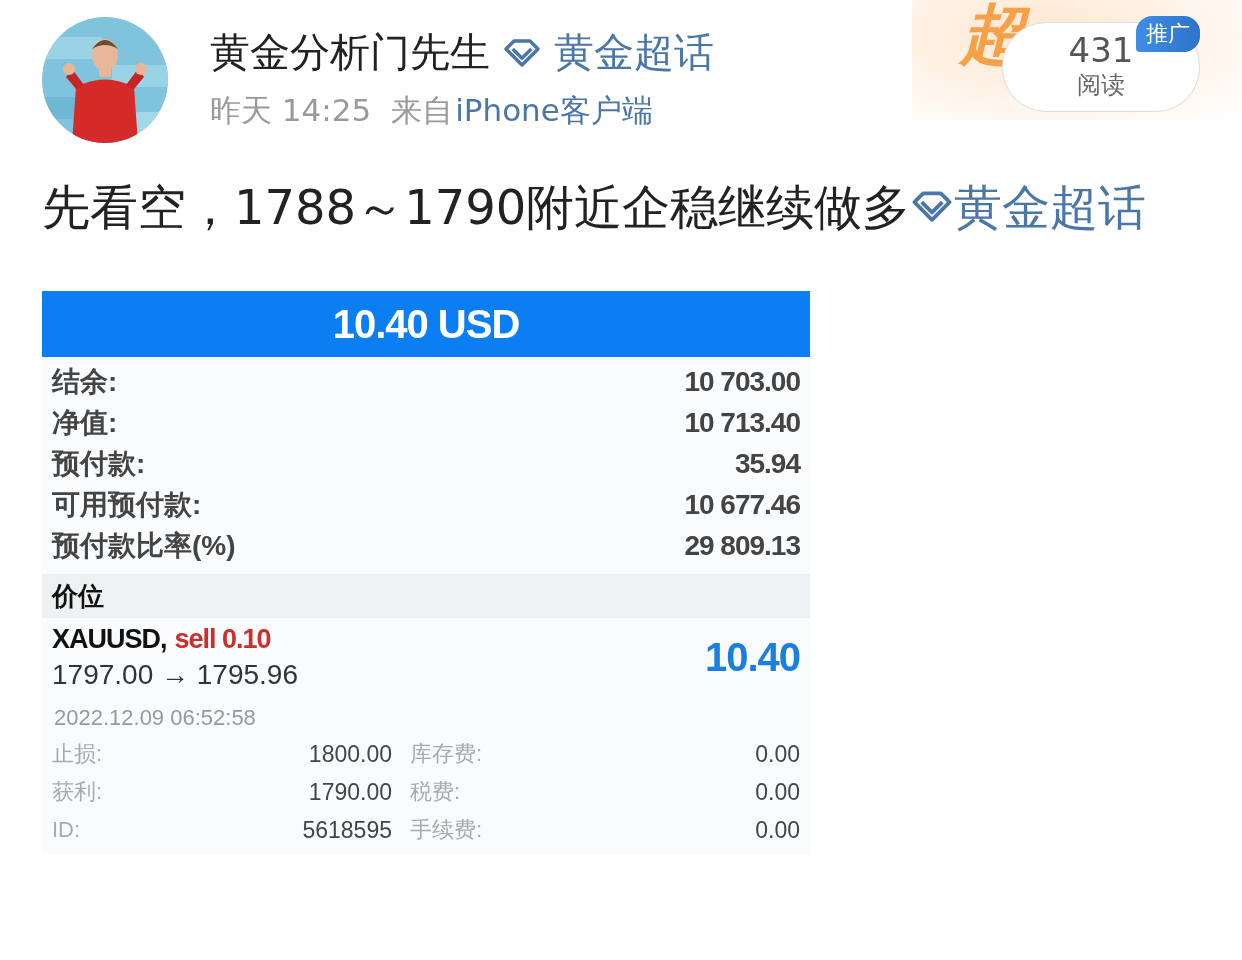 The height and width of the screenshot is (960, 1242). What do you see at coordinates (422, 110) in the screenshot?
I see `source-prefix: 来自` at bounding box center [422, 110].